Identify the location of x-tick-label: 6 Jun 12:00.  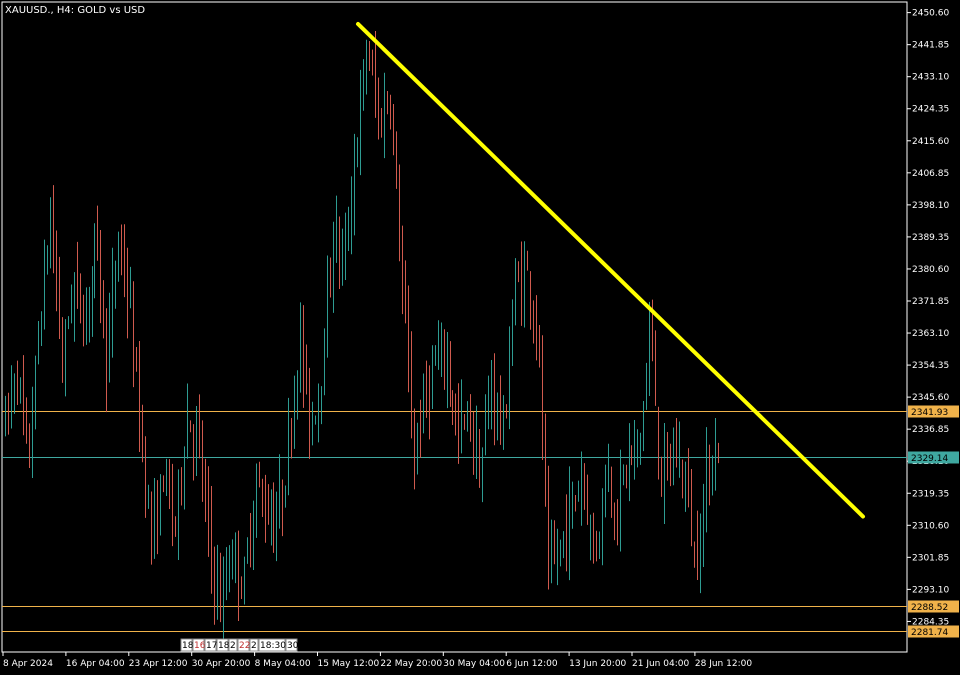
(532, 664).